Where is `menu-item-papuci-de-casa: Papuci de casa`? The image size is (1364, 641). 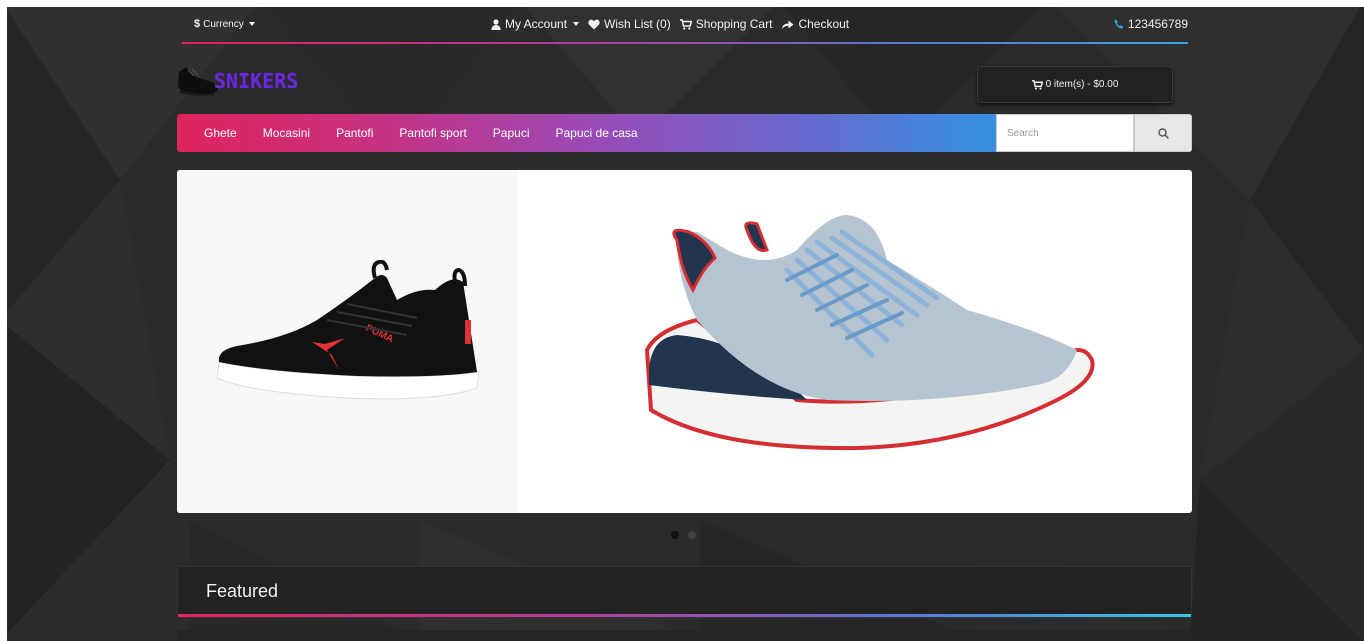 menu-item-papuci-de-casa: Papuci de casa is located at coordinates (597, 133).